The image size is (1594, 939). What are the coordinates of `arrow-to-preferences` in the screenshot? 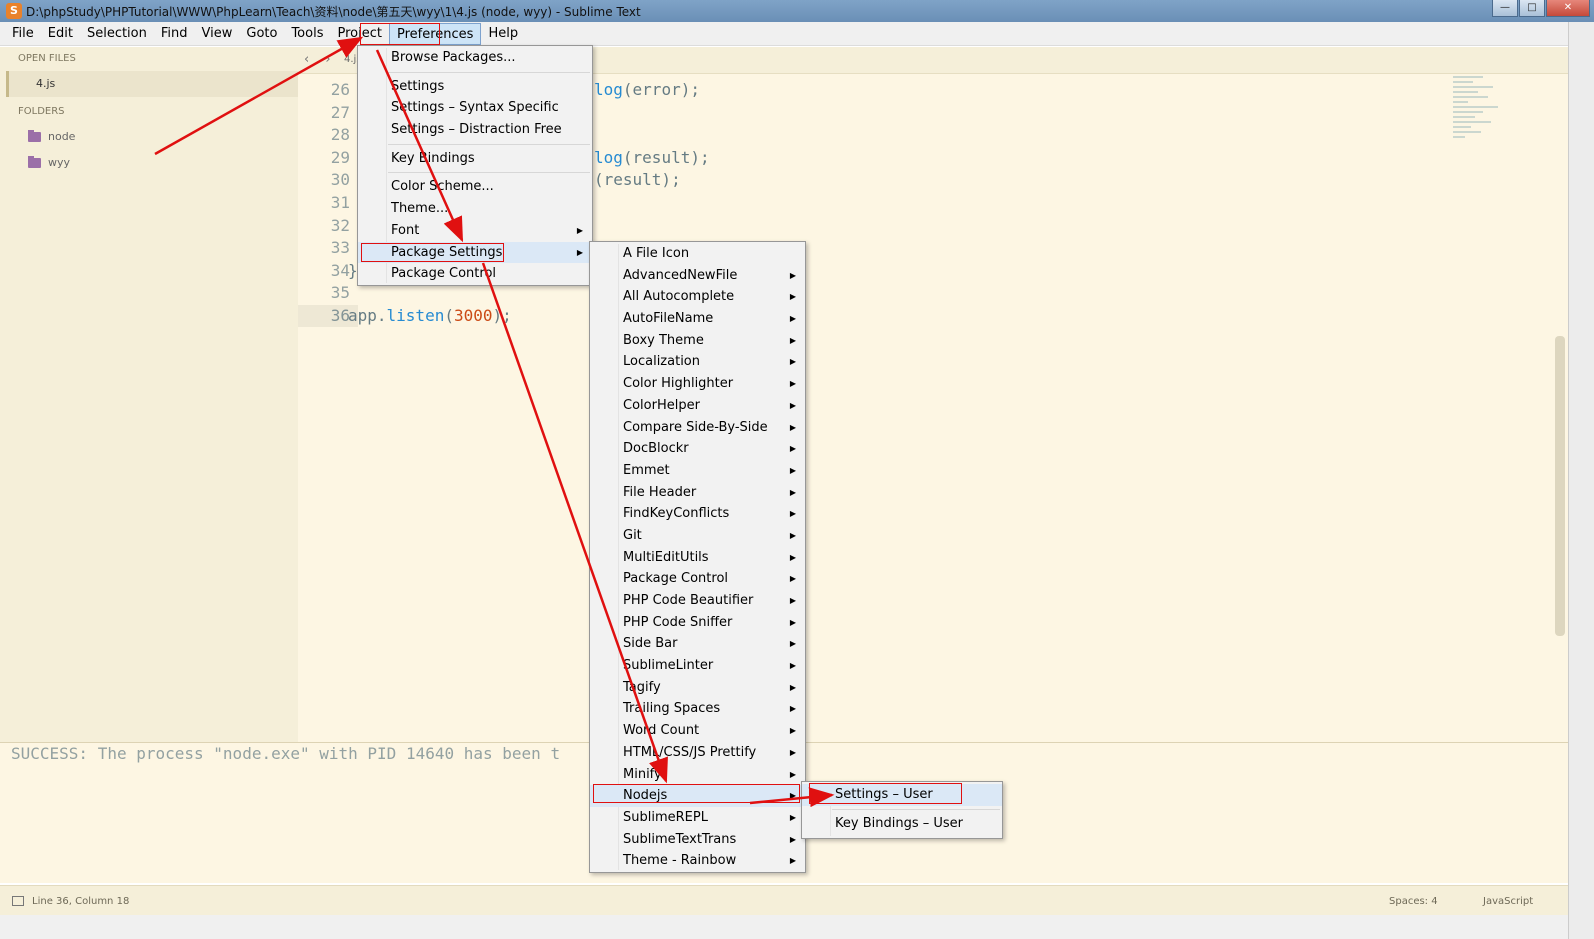 It's located at (259, 96).